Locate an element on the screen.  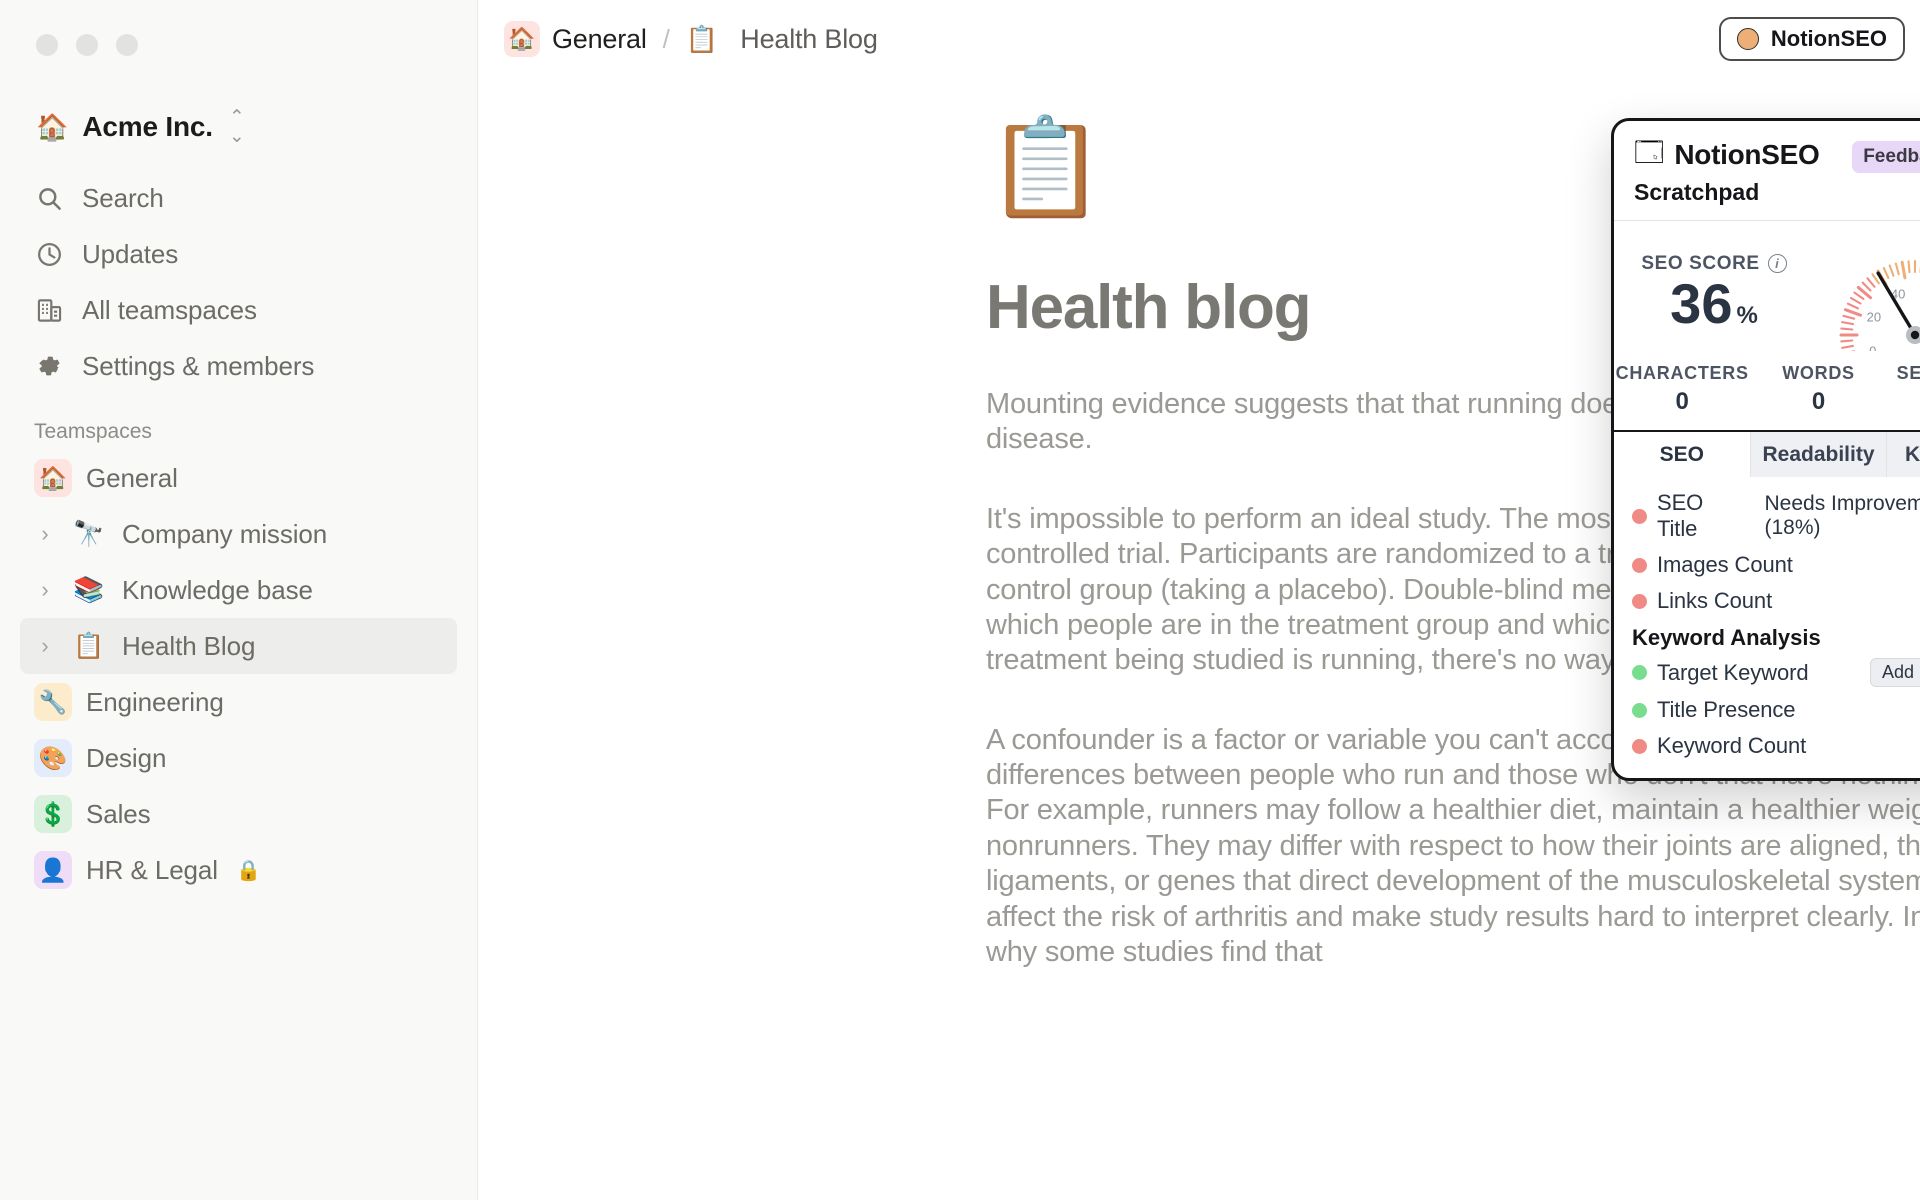
sidebar-item-updates: Updates is located at coordinates (238, 254).